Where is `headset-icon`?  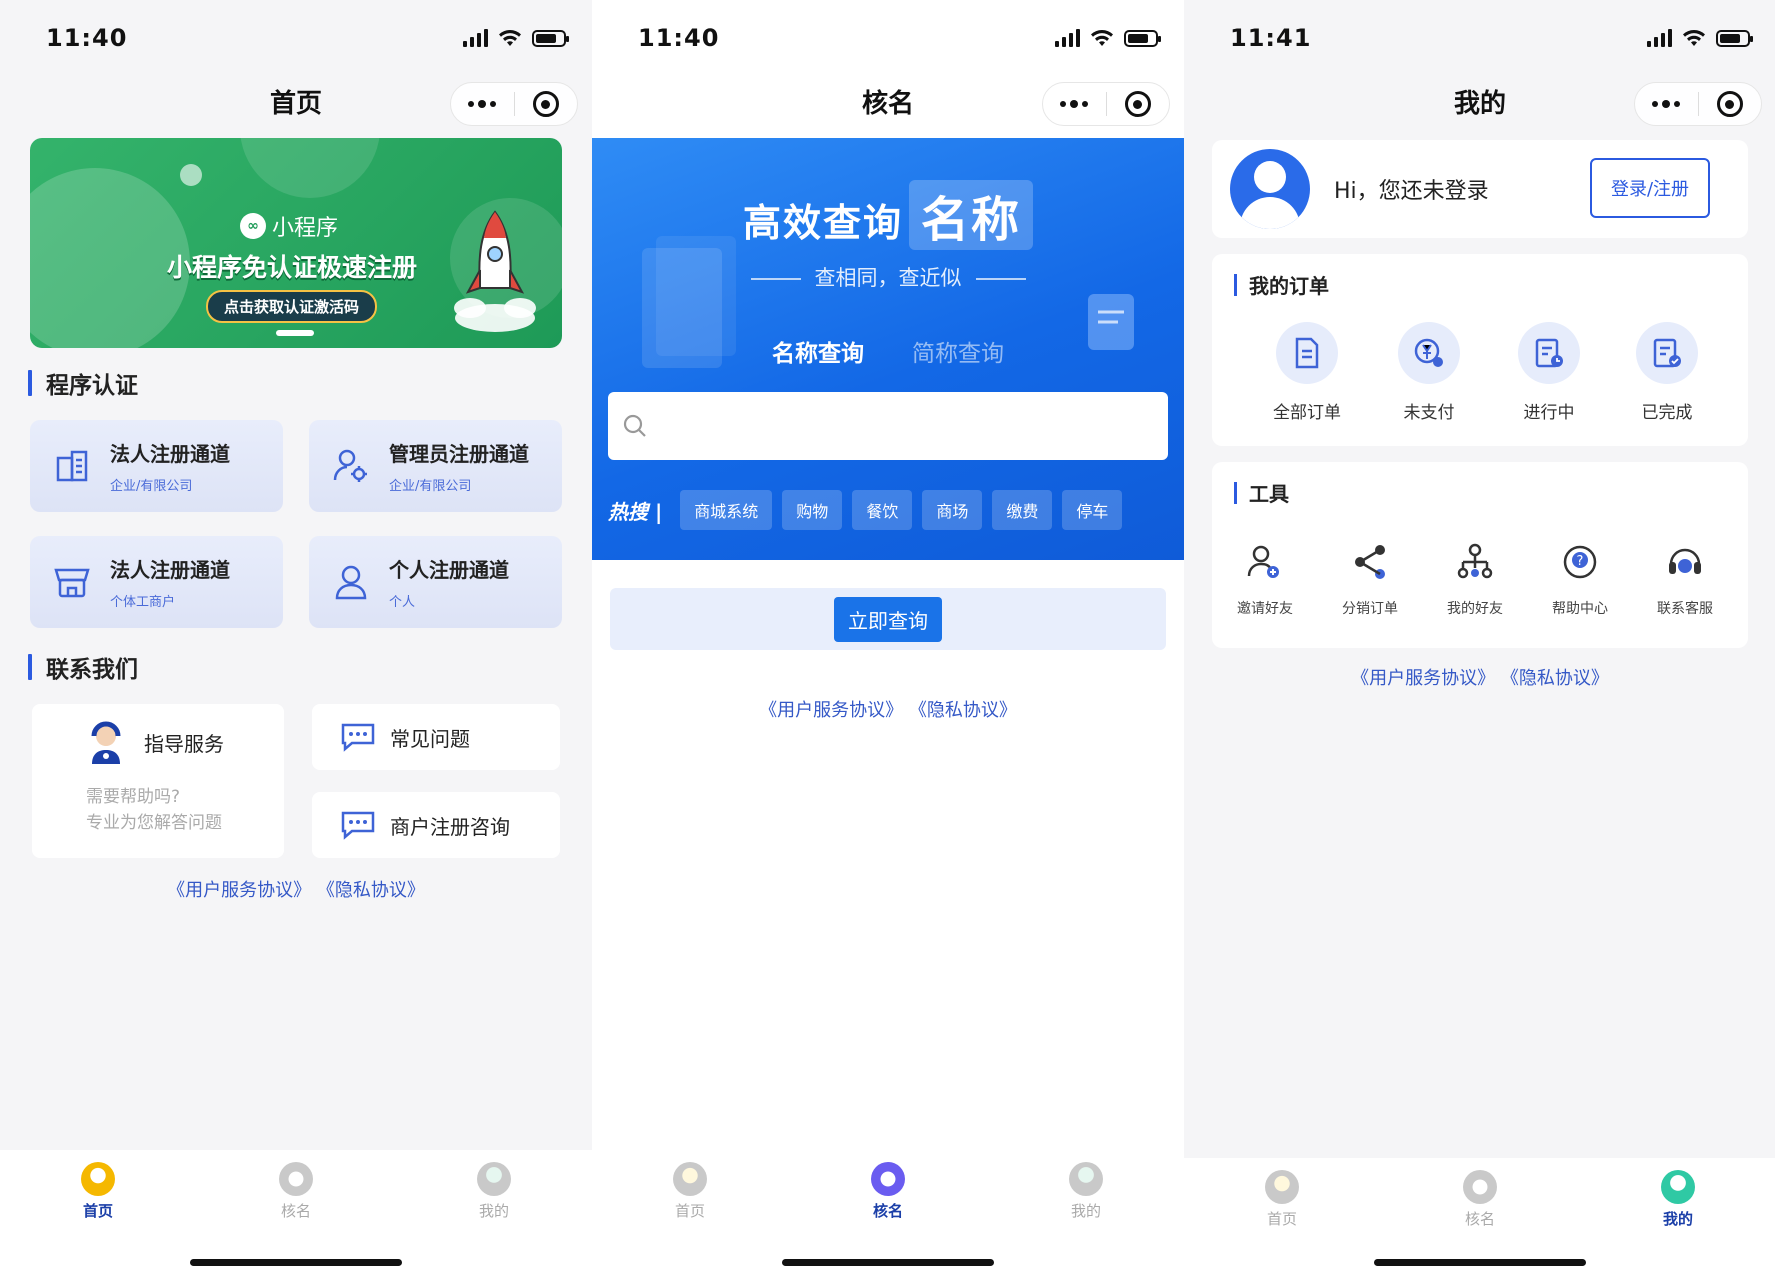
headset-icon is located at coordinates (1685, 561).